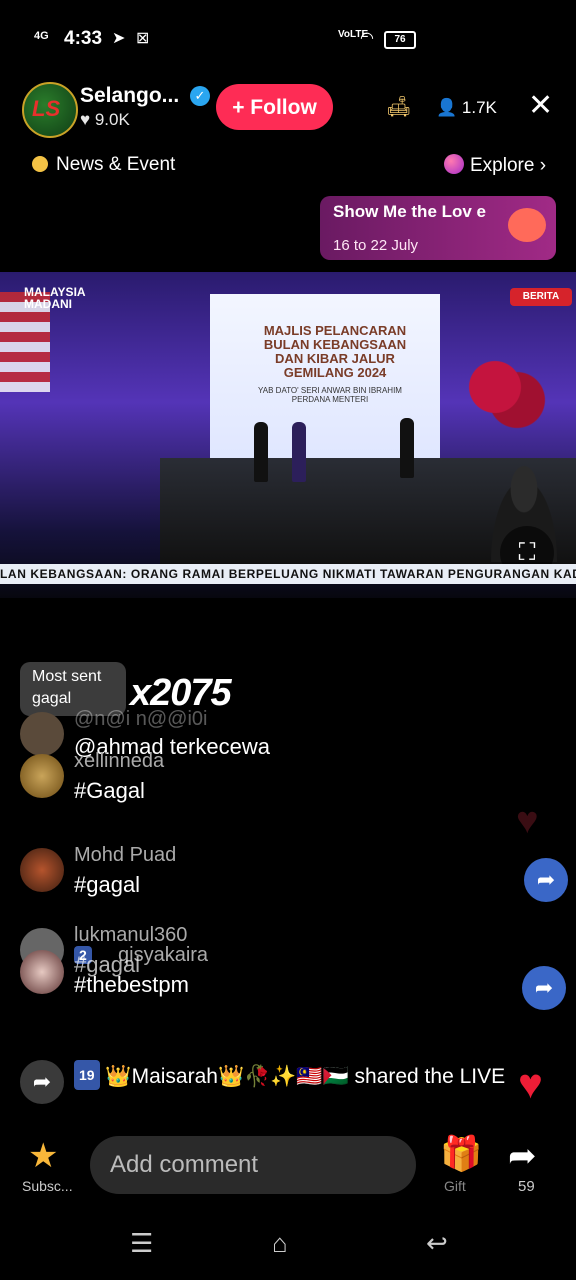 The height and width of the screenshot is (1280, 576). I want to click on host-likes: ♥ 9.0K, so click(105, 120).